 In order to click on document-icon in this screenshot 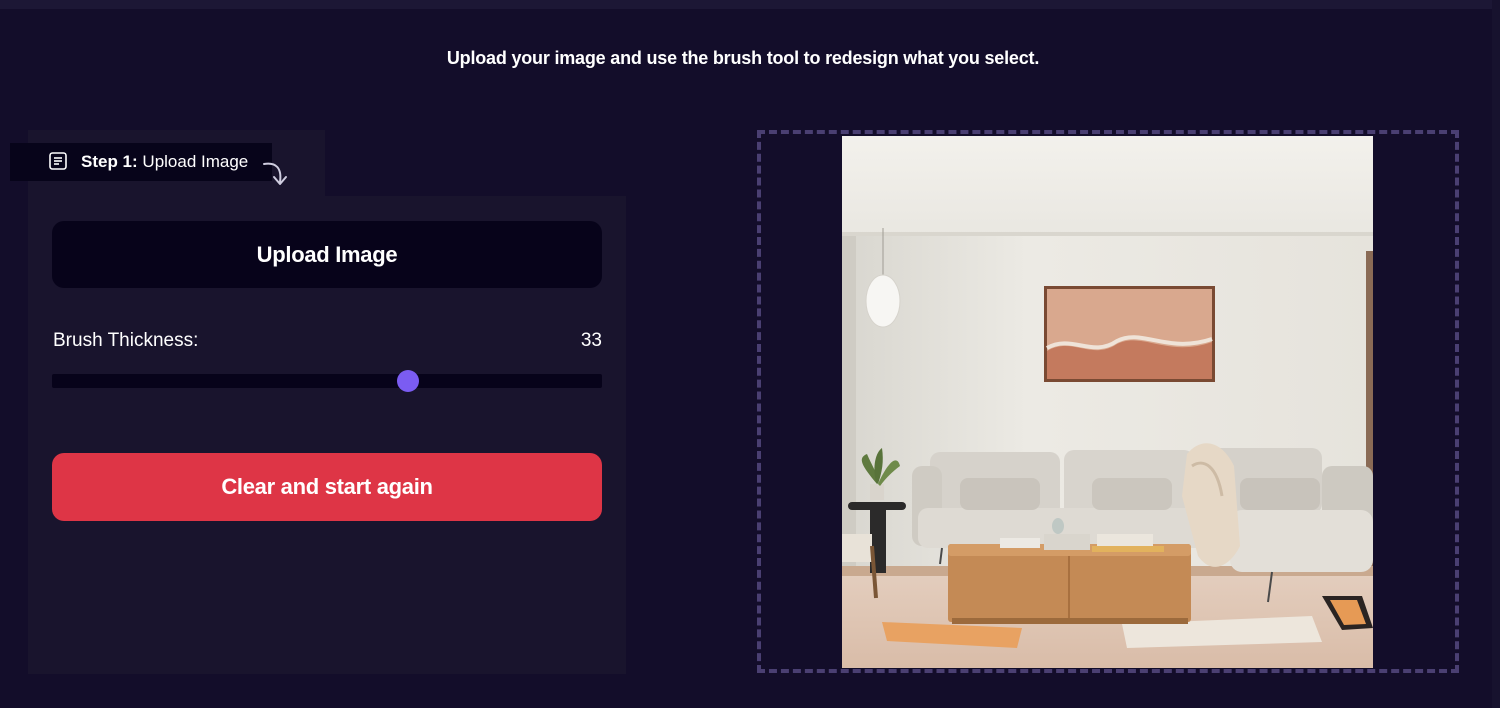, I will do `click(58, 161)`.